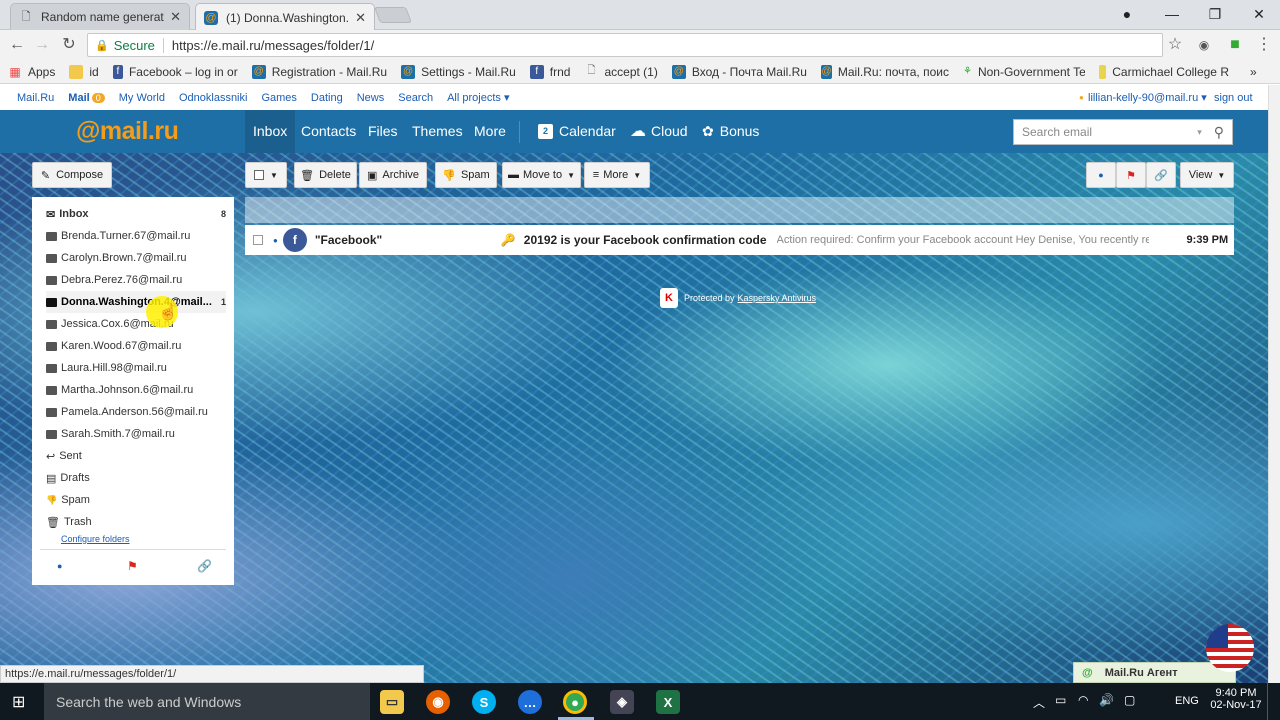  Describe the element at coordinates (136, 390) in the screenshot. I see `folder-martha-johnson: Martha.Johnson.6@mail.ru` at that location.